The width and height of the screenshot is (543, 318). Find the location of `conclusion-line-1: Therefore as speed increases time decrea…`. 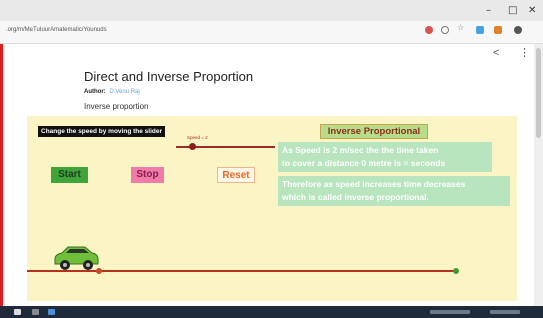

conclusion-line-1: Therefore as speed increases time decrea… is located at coordinates (374, 184).